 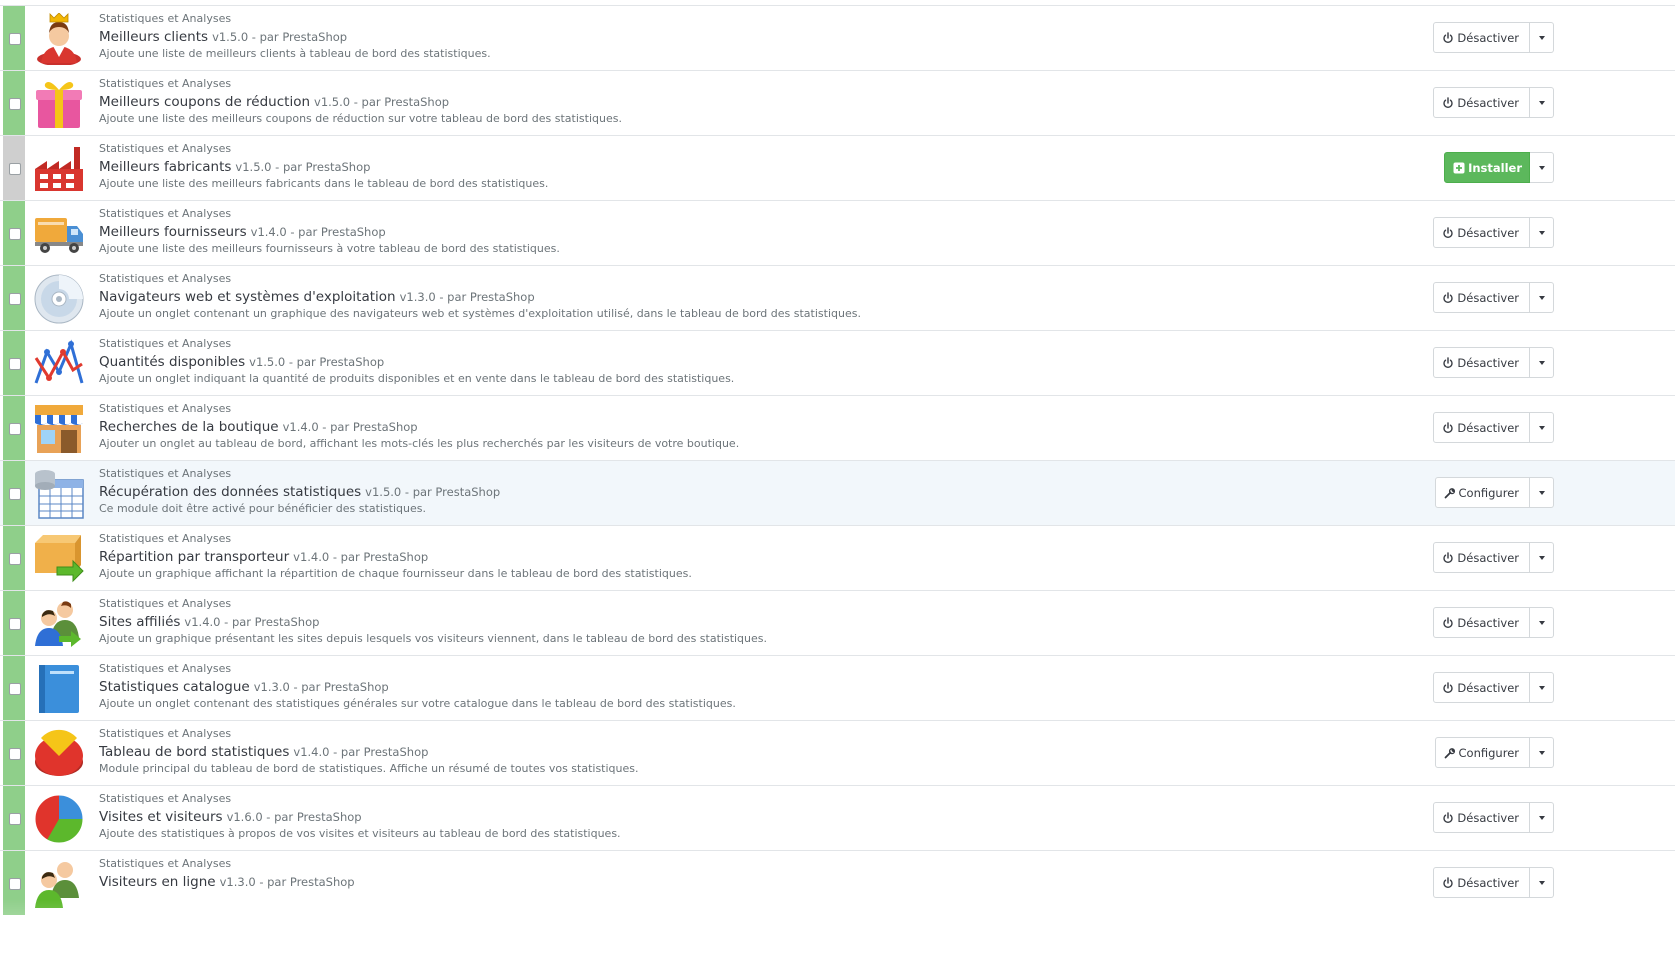 I want to click on module-name: Meilleurs clients, so click(x=154, y=37).